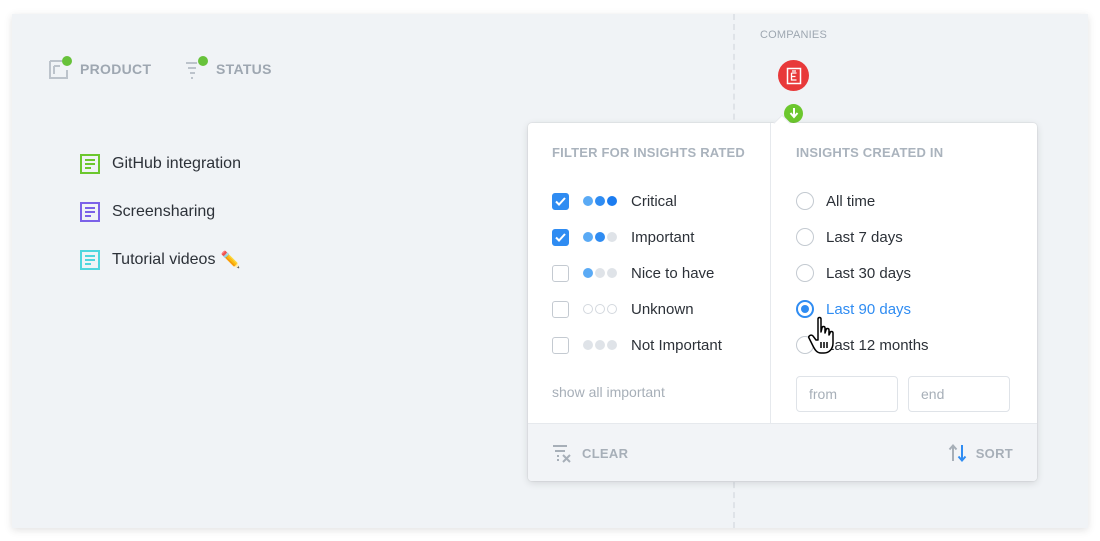 The image size is (1100, 541). Describe the element at coordinates (673, 273) in the screenshot. I see `rating-option-label: Nice to have` at that location.